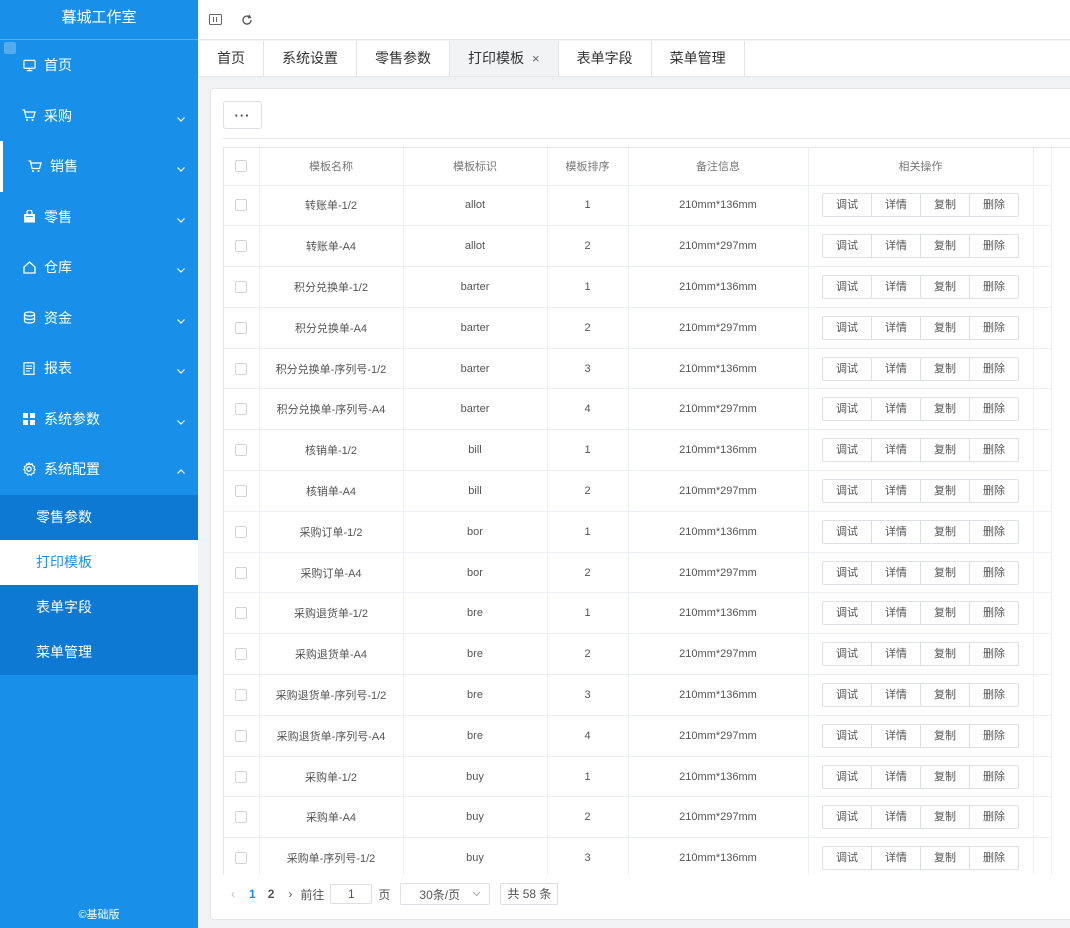 This screenshot has width=1070, height=928. What do you see at coordinates (536, 58) in the screenshot?
I see `close-icon: ×` at bounding box center [536, 58].